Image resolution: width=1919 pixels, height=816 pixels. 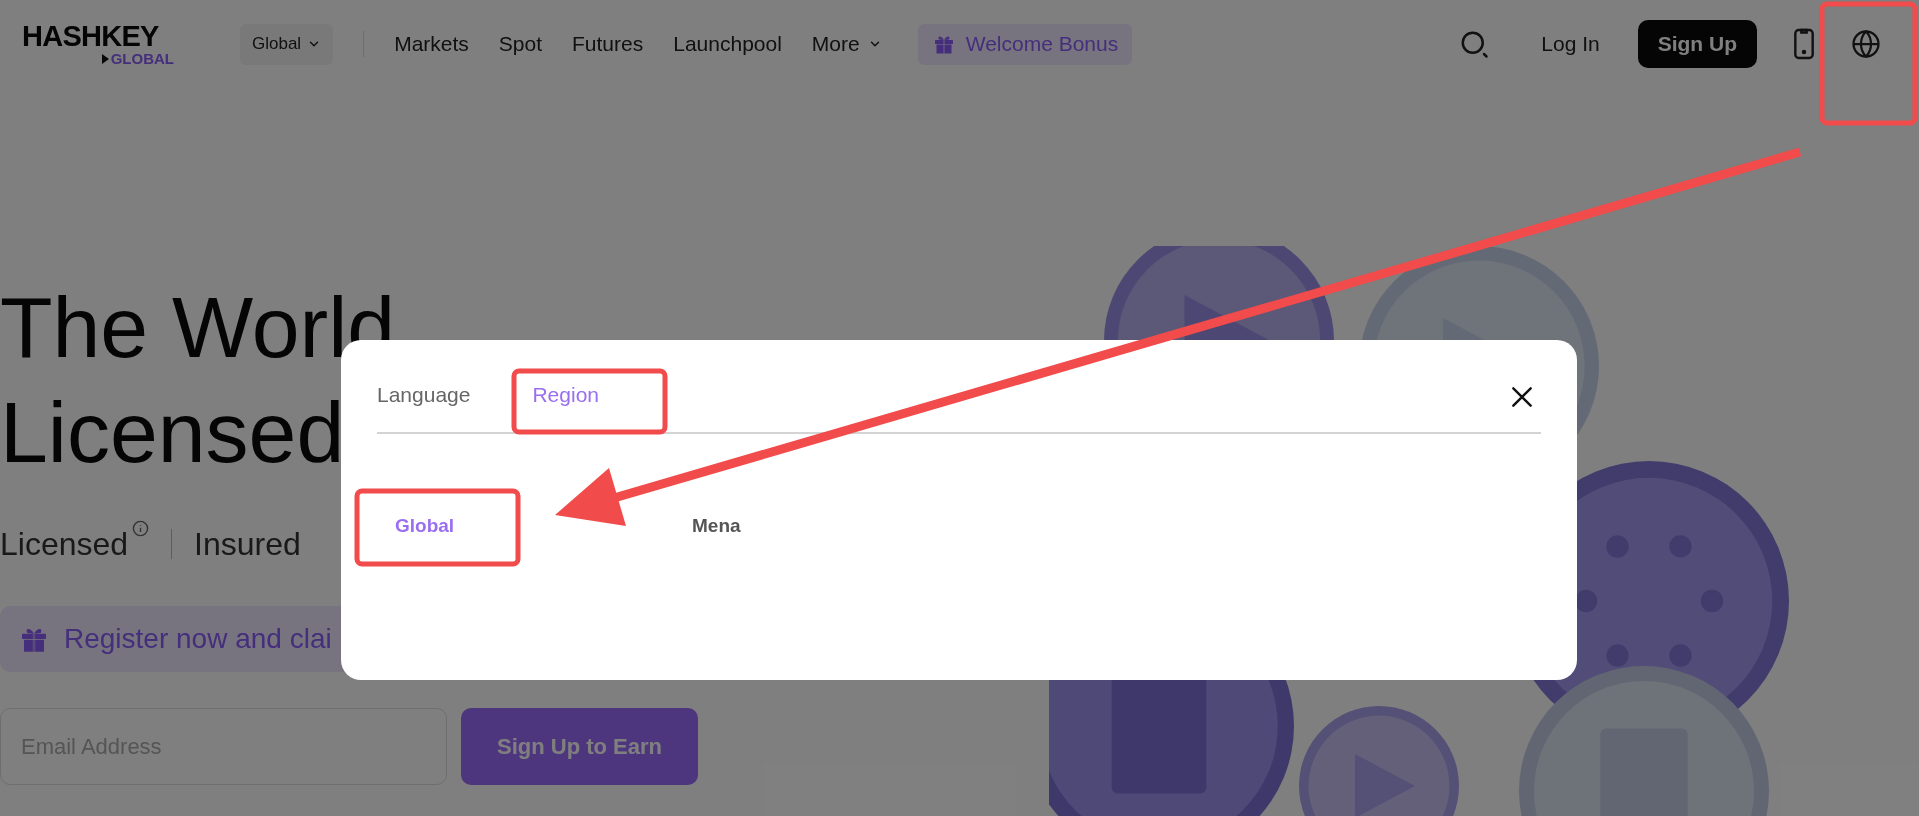 I want to click on nav-link: Markets, so click(x=431, y=44).